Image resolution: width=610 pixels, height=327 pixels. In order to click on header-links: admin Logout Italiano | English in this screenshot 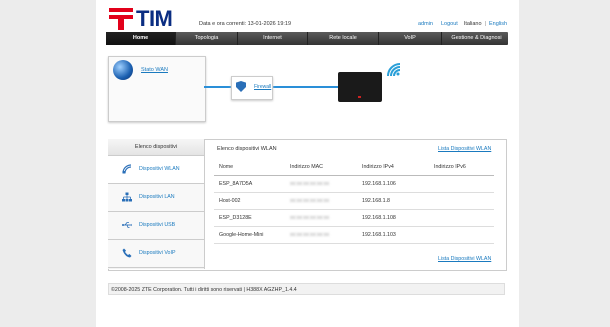, I will do `click(462, 24)`.